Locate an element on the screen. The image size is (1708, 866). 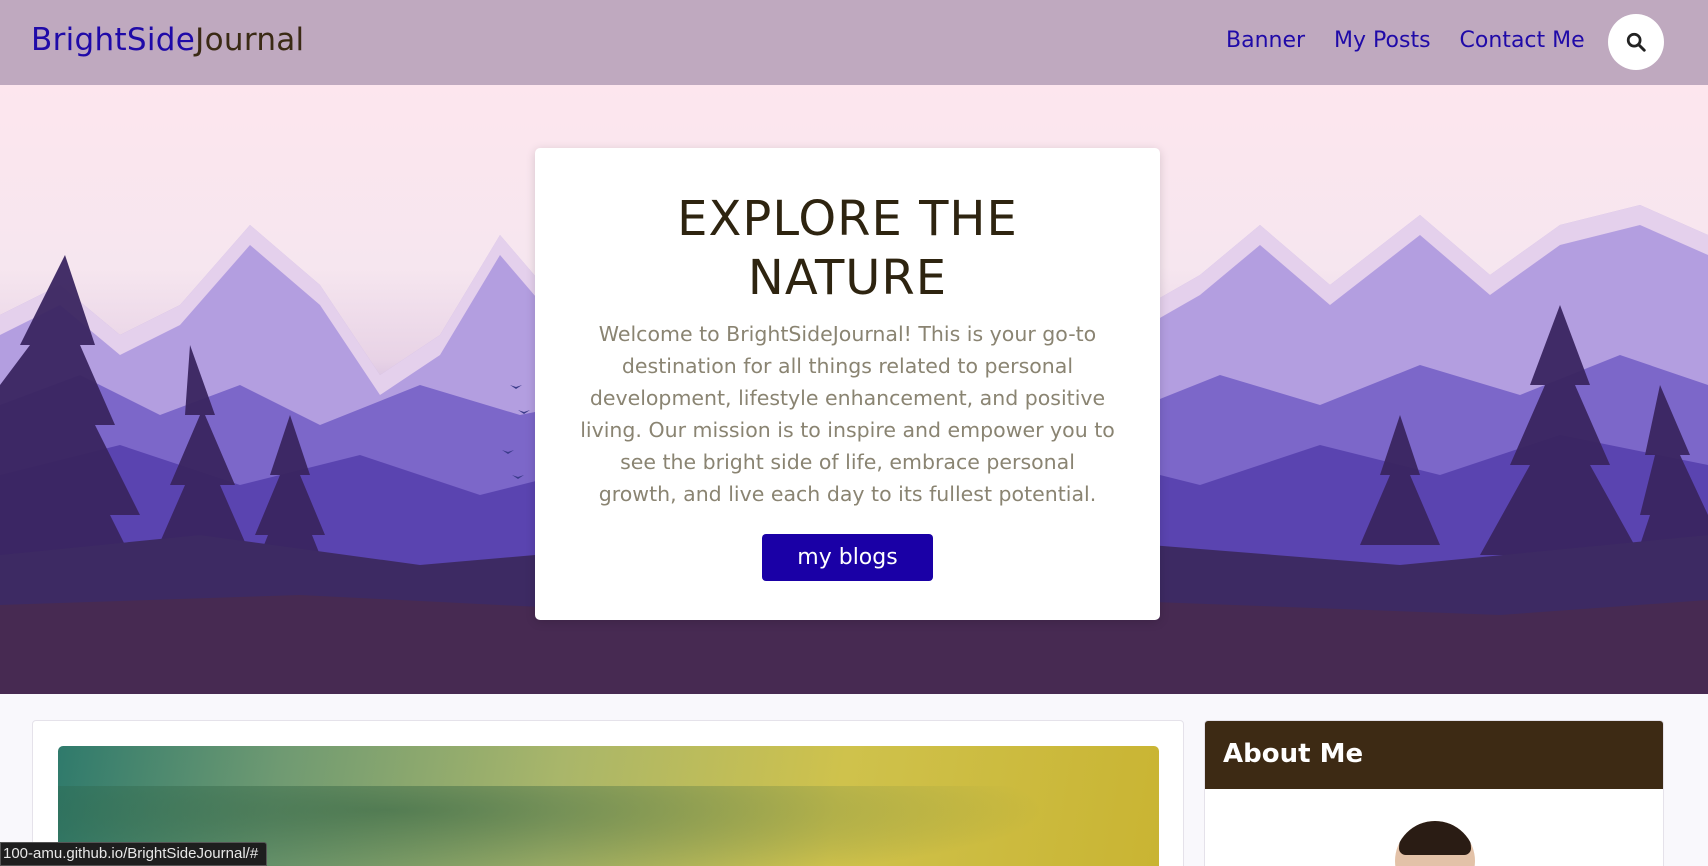
nav-link-contact-me: Contact Me is located at coordinates (1522, 40).